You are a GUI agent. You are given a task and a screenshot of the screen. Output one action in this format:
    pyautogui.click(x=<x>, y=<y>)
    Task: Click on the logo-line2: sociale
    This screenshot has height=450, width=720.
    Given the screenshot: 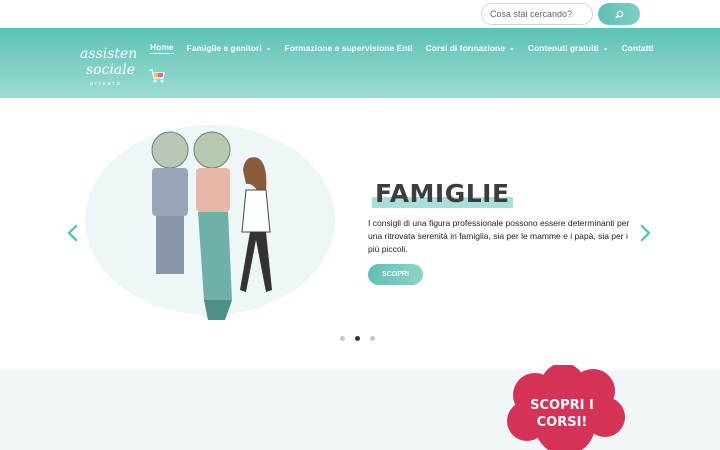 What is the action you would take?
    pyautogui.click(x=110, y=70)
    